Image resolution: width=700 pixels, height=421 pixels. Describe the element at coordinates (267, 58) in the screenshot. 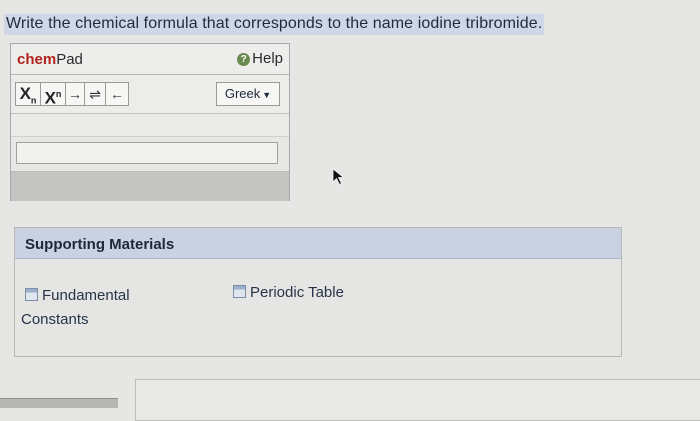

I see `help-label: Help` at that location.